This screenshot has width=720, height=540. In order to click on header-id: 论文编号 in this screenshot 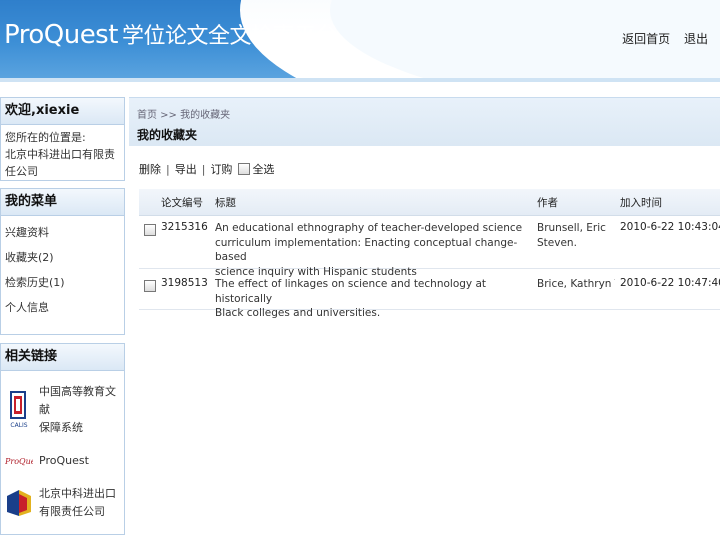, I will do `click(182, 203)`.